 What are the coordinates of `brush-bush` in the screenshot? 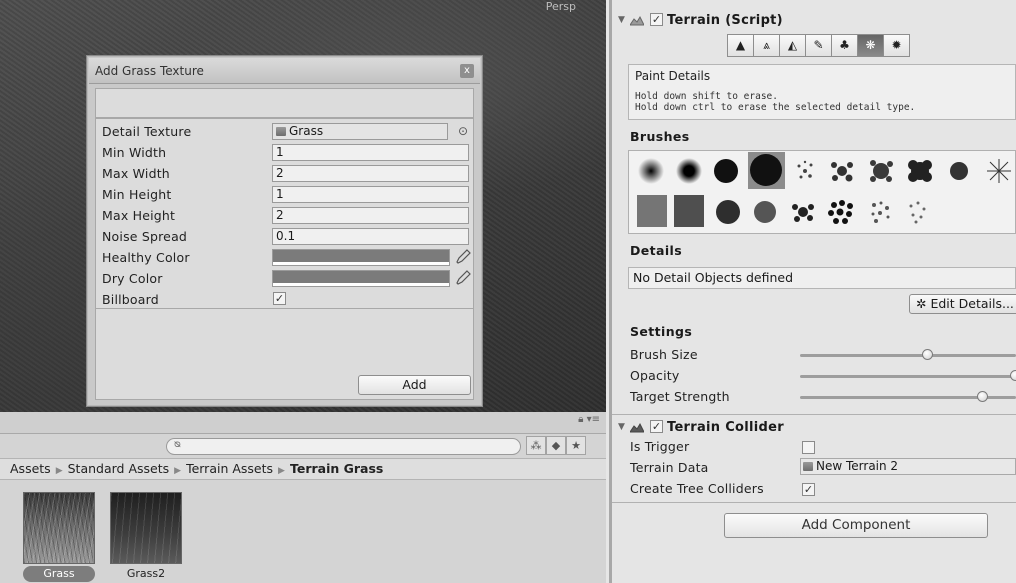 It's located at (728, 212).